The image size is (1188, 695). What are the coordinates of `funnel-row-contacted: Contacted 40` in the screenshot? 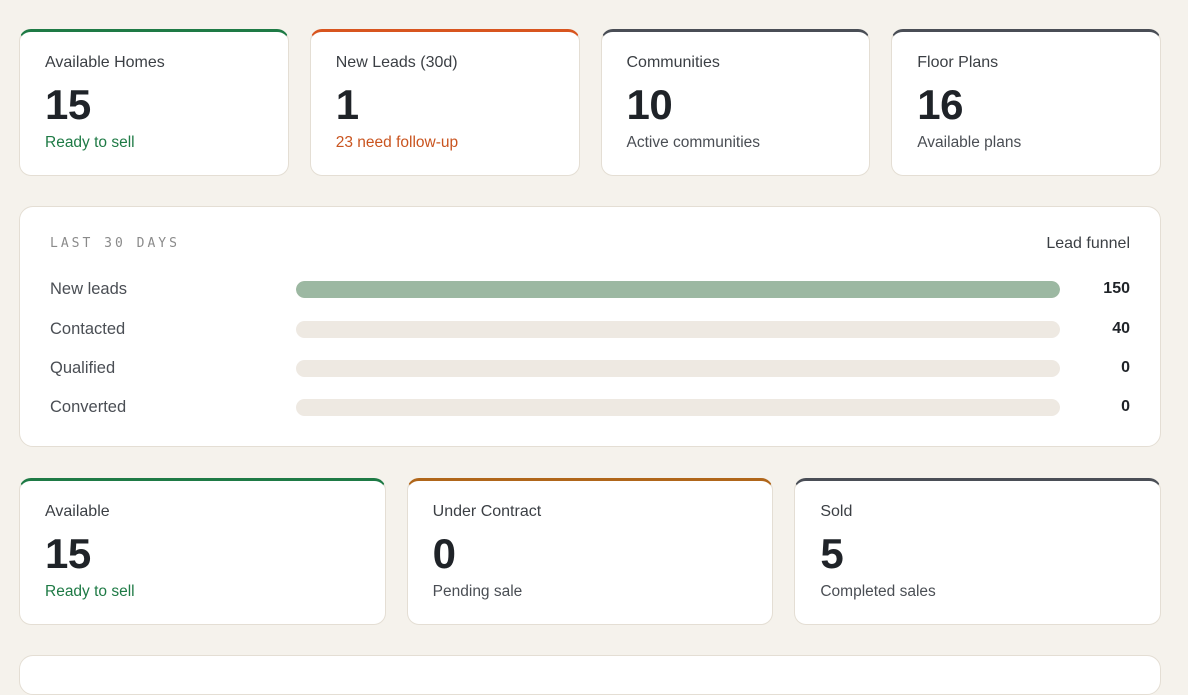 It's located at (590, 329).